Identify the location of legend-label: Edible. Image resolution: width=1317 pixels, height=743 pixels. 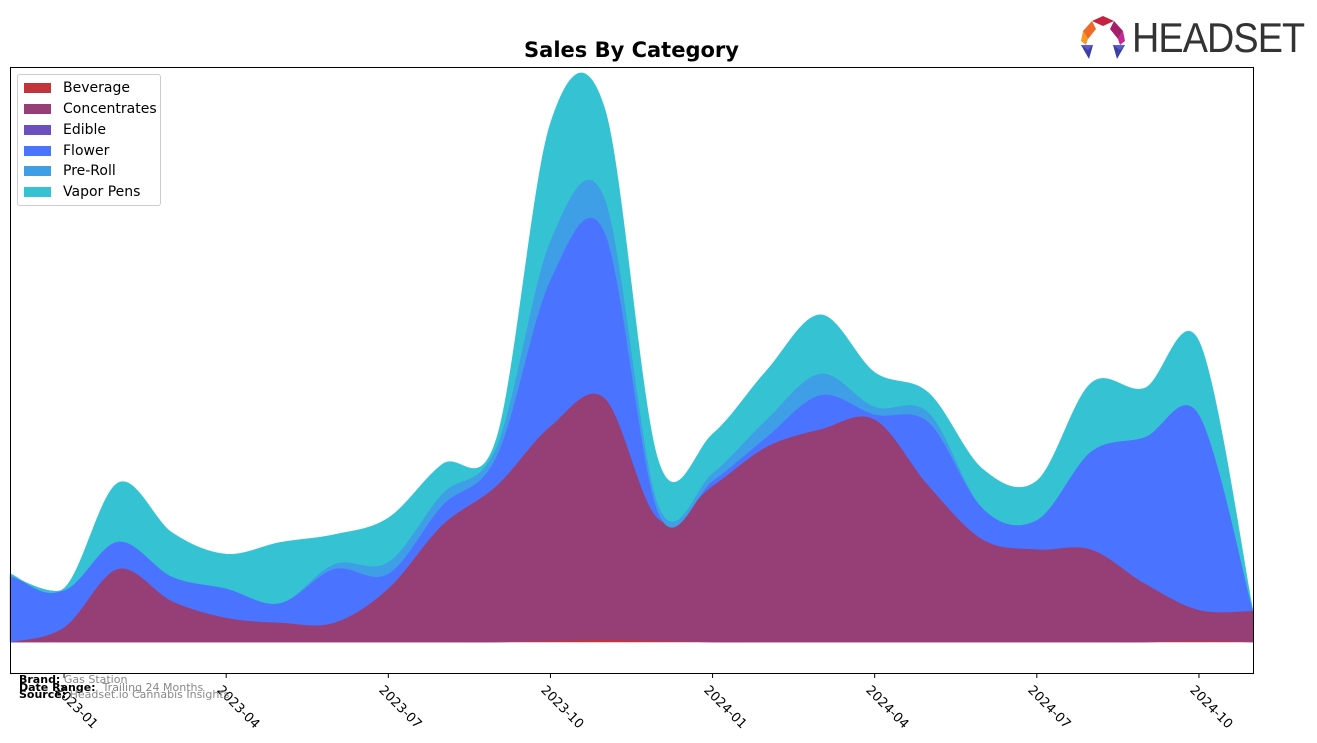
(85, 130).